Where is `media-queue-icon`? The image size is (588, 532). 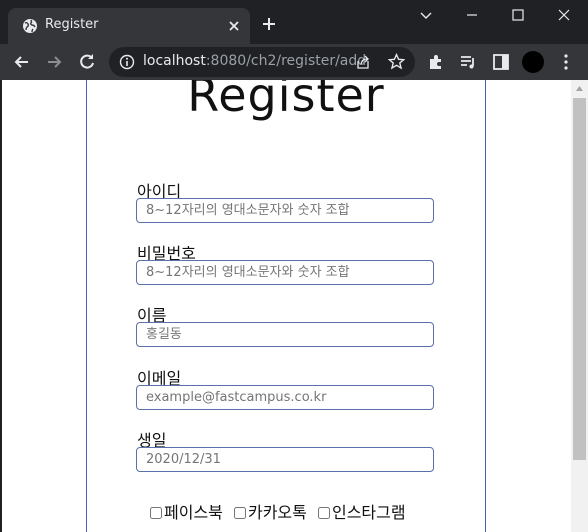 media-queue-icon is located at coordinates (468, 62).